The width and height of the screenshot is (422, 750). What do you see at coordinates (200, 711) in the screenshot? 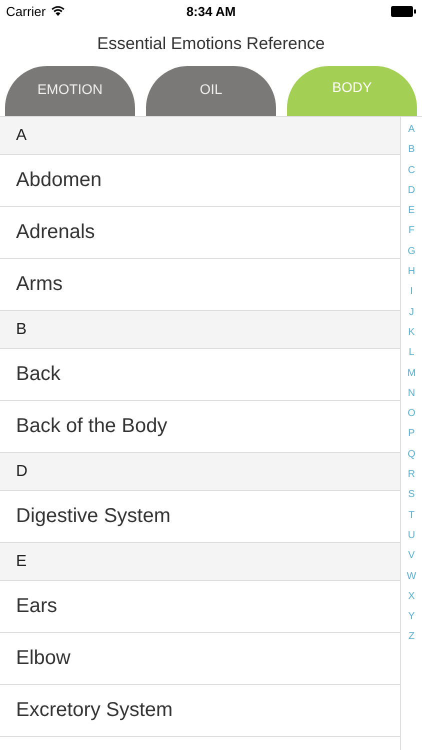
I see `list-item: Excretory System` at bounding box center [200, 711].